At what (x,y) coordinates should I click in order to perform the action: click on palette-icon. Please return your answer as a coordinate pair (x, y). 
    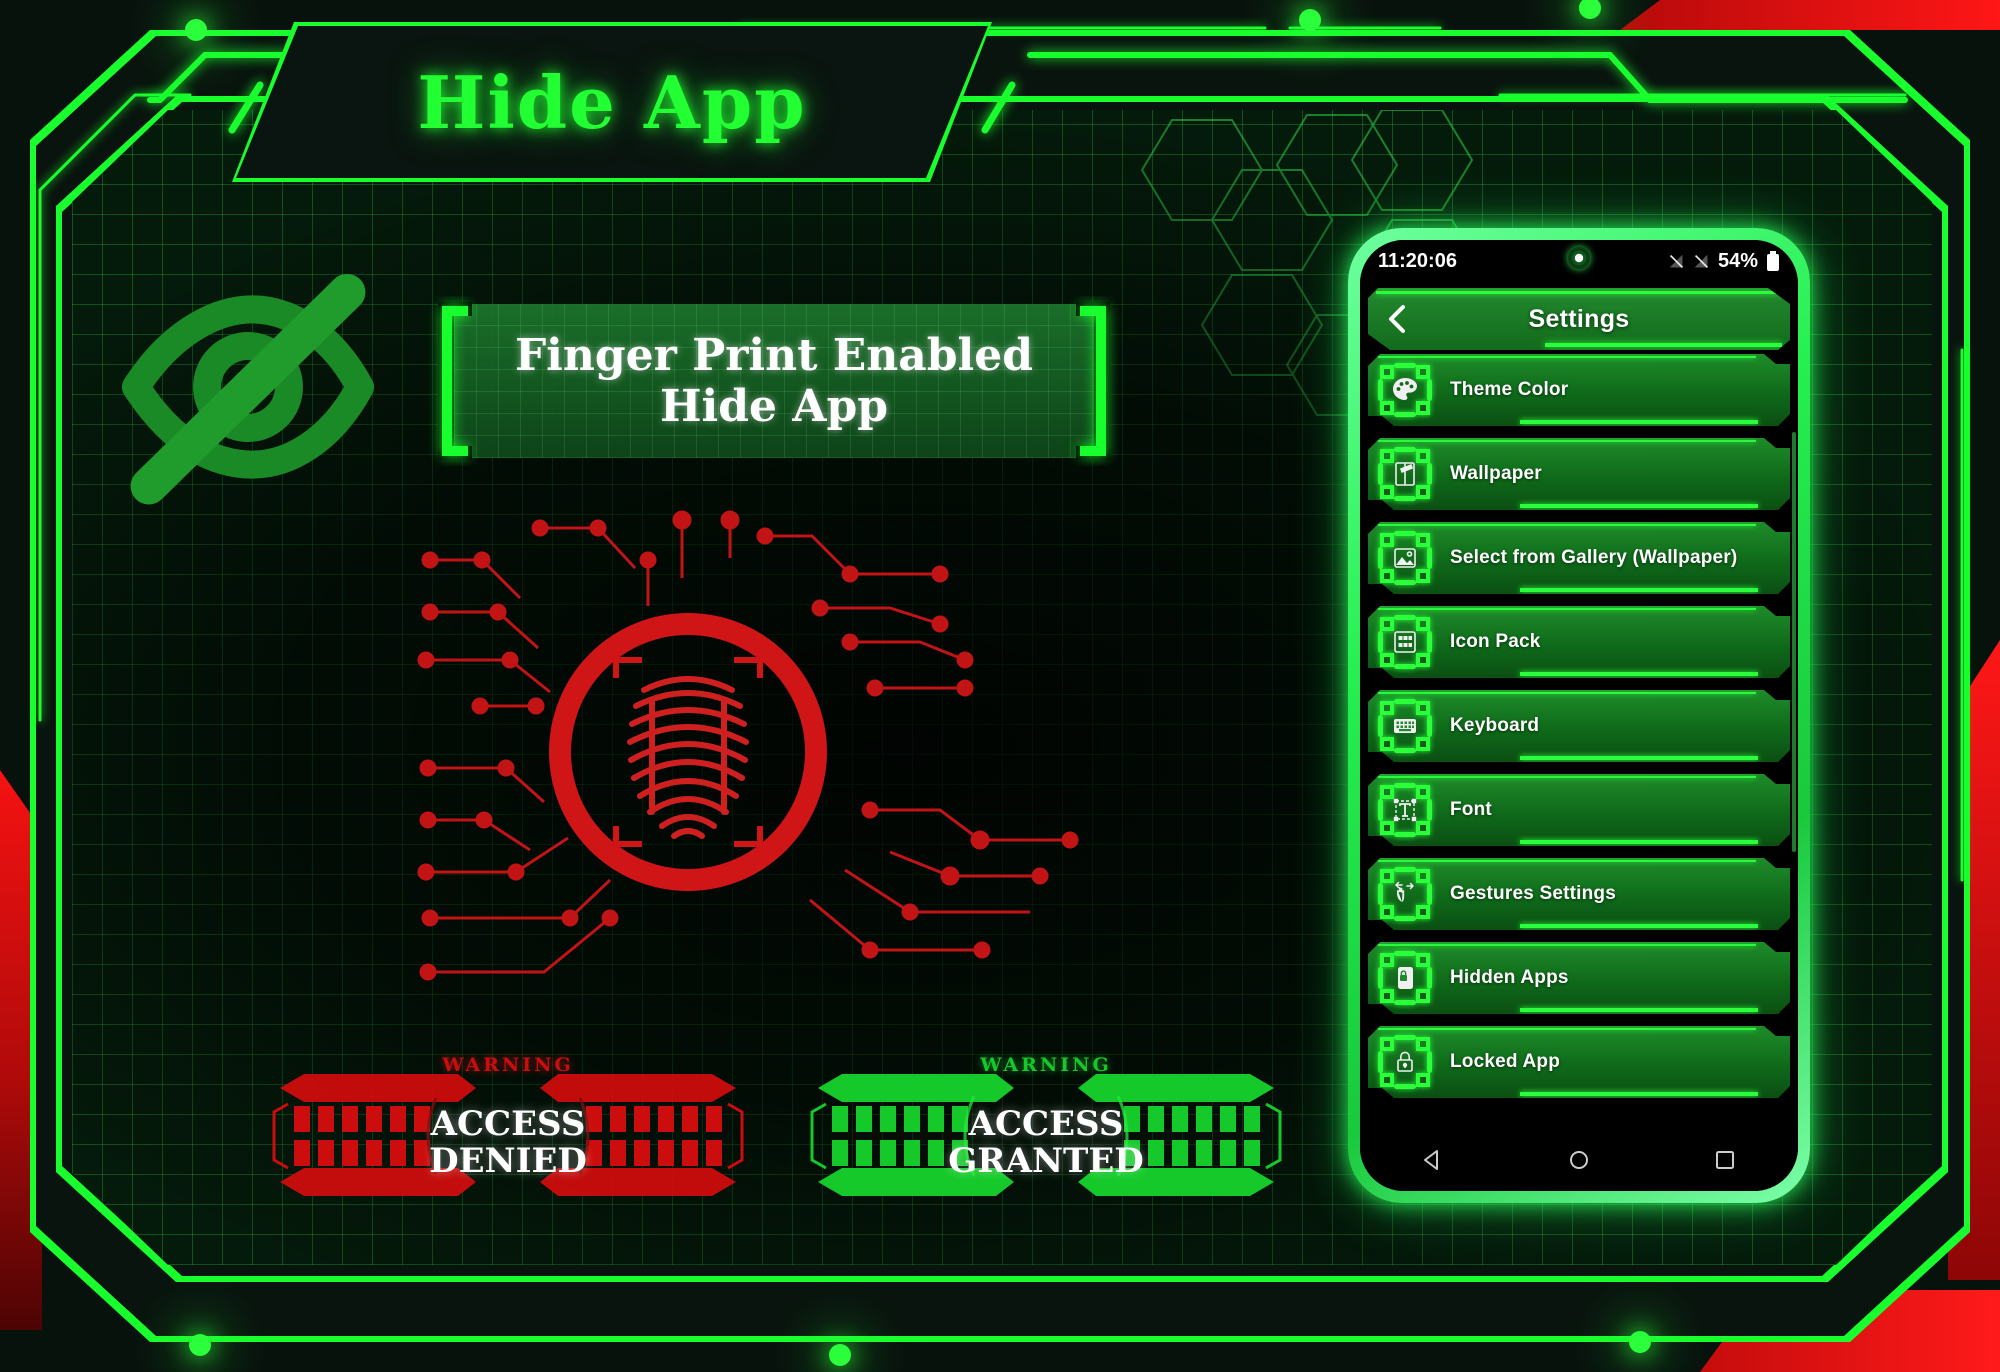
    Looking at the image, I should click on (1405, 390).